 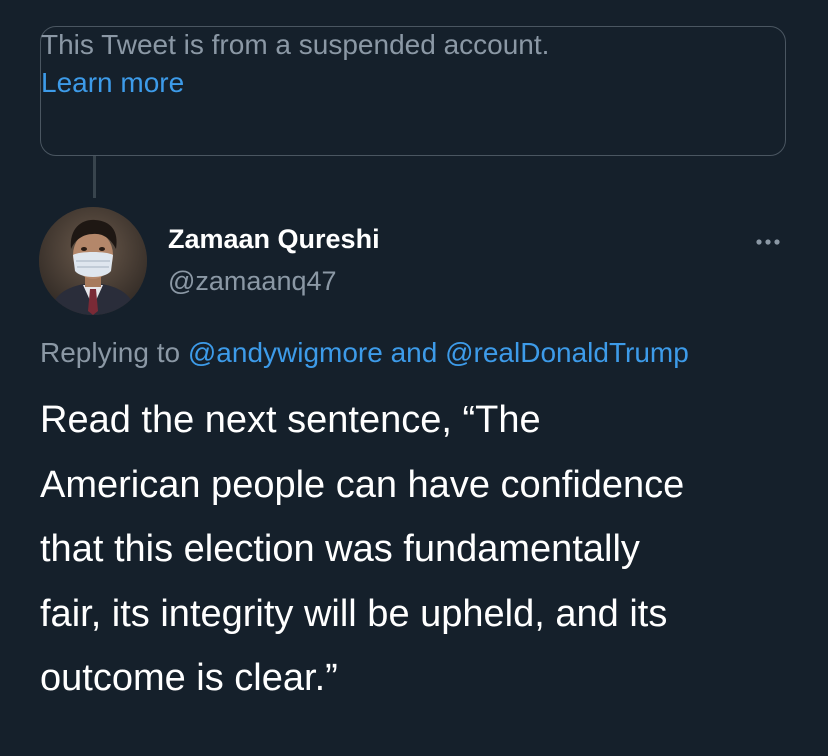 I want to click on tweet-text-line: outcome is clear.”, so click(x=189, y=678).